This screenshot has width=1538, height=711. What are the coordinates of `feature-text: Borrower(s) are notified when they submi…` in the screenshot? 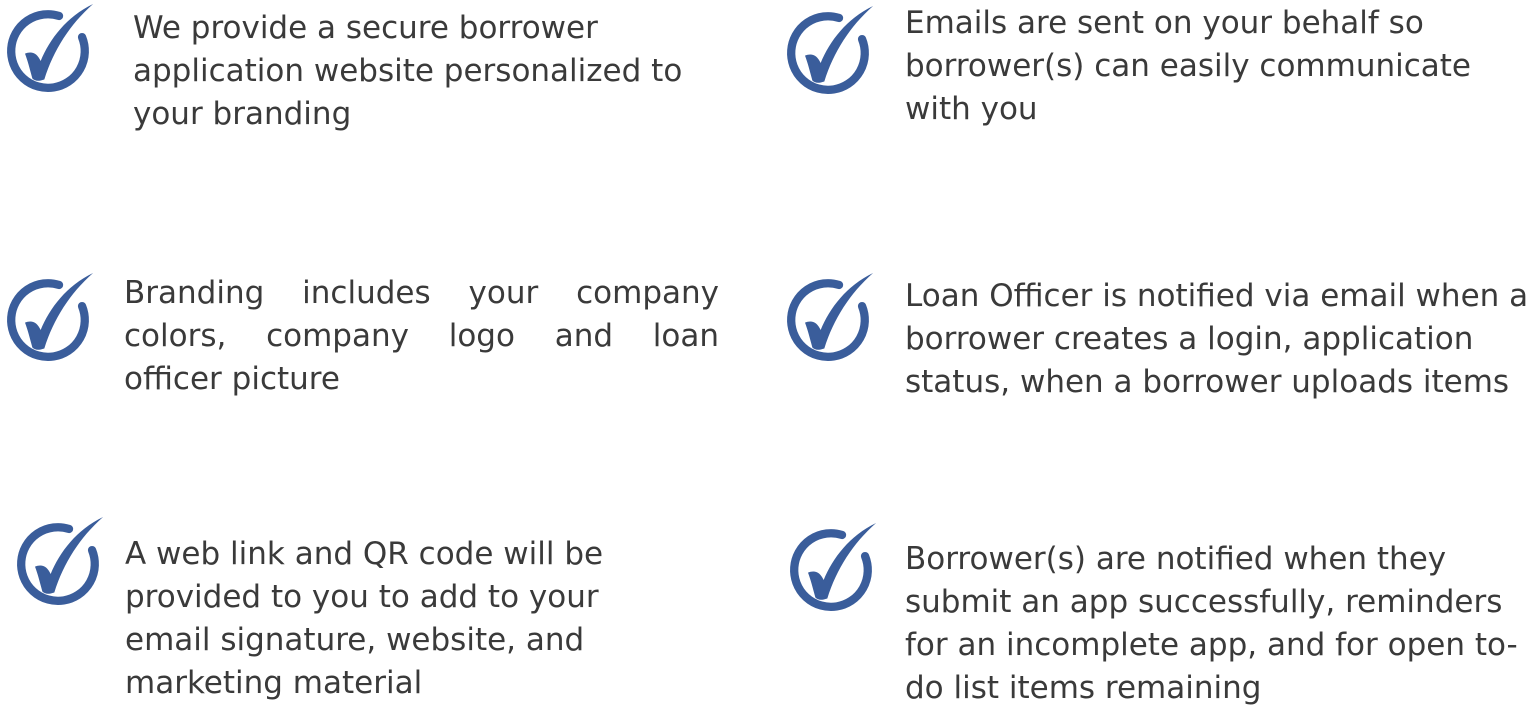 It's located at (1215, 624).